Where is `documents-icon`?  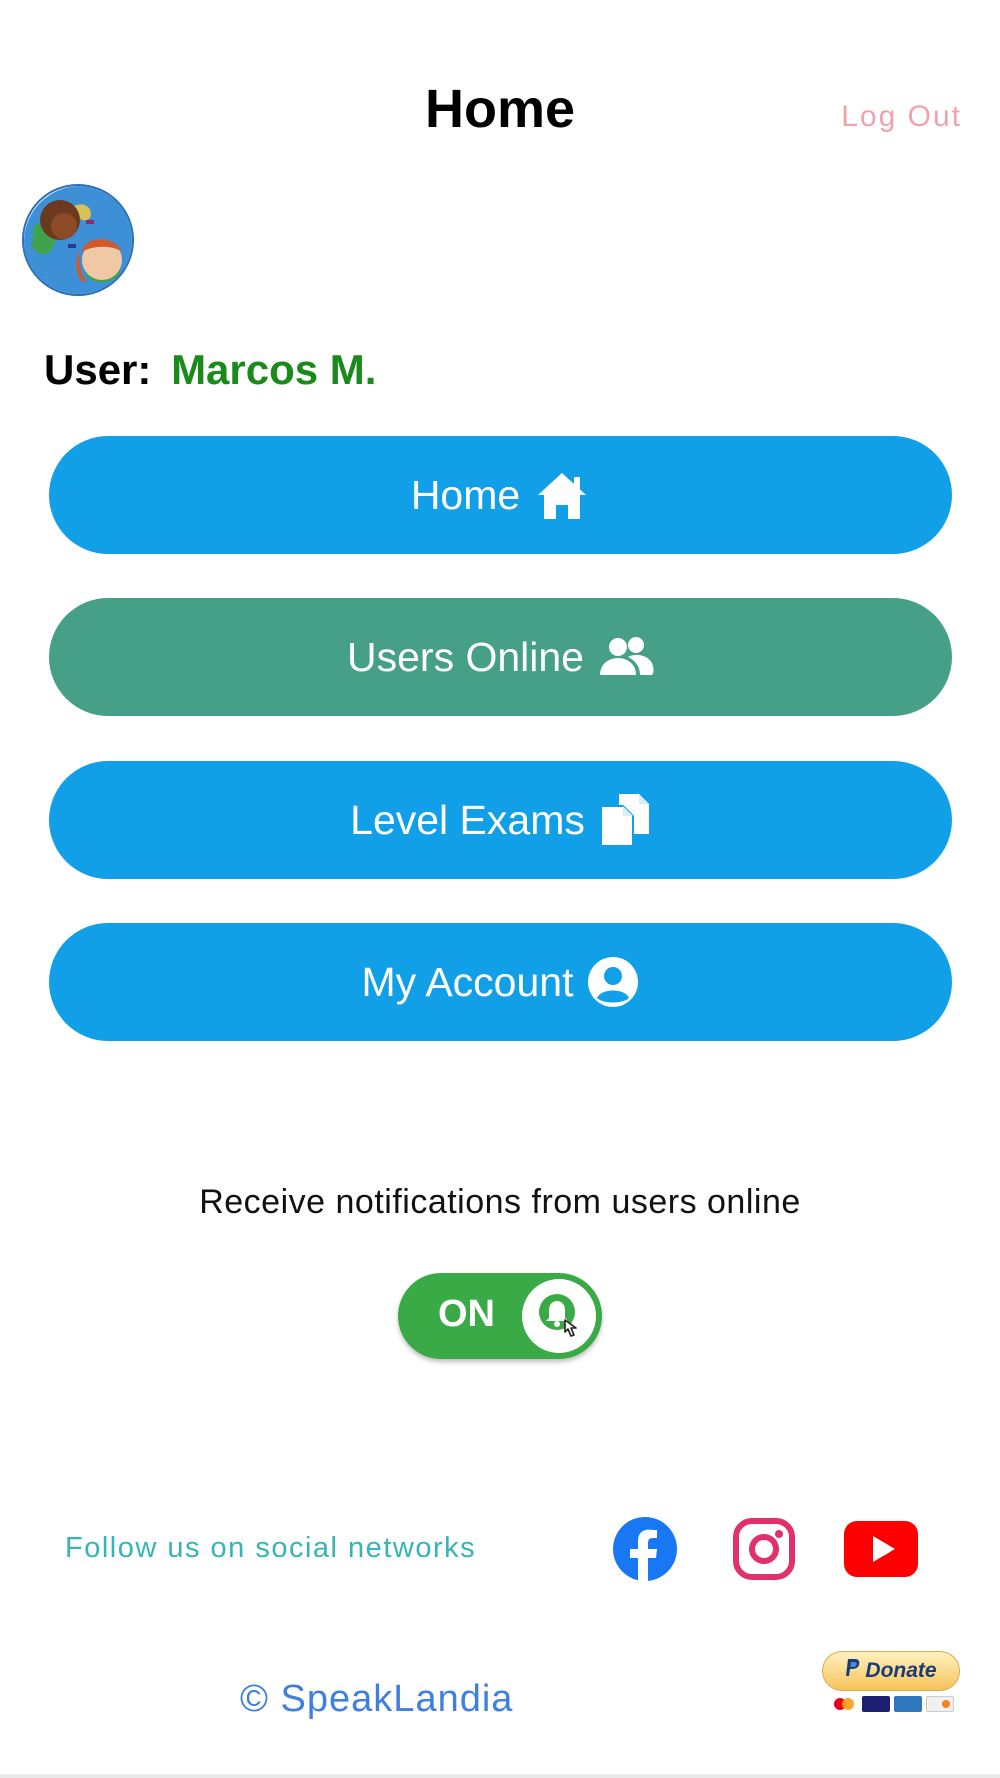 documents-icon is located at coordinates (625, 820).